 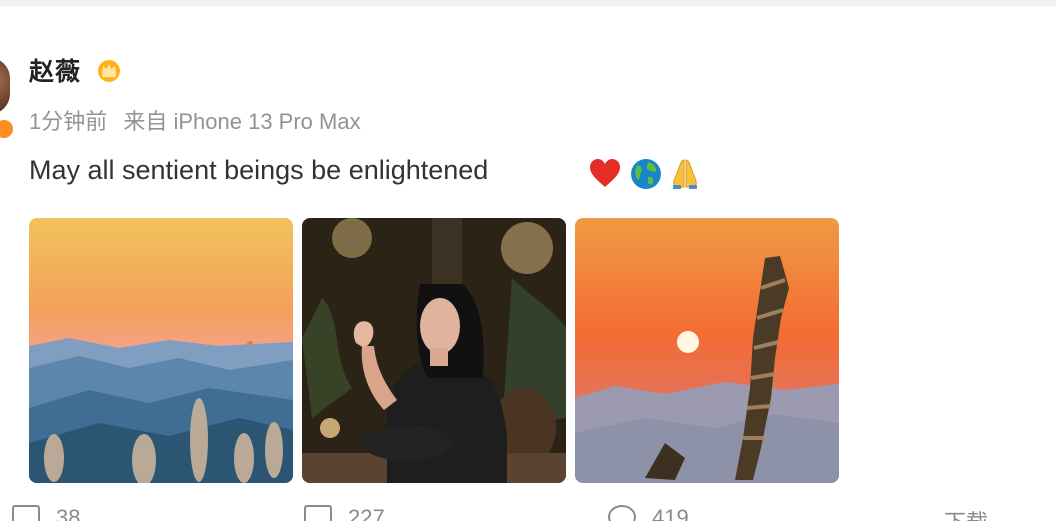 I want to click on download-button: 下载, so click(x=966, y=513).